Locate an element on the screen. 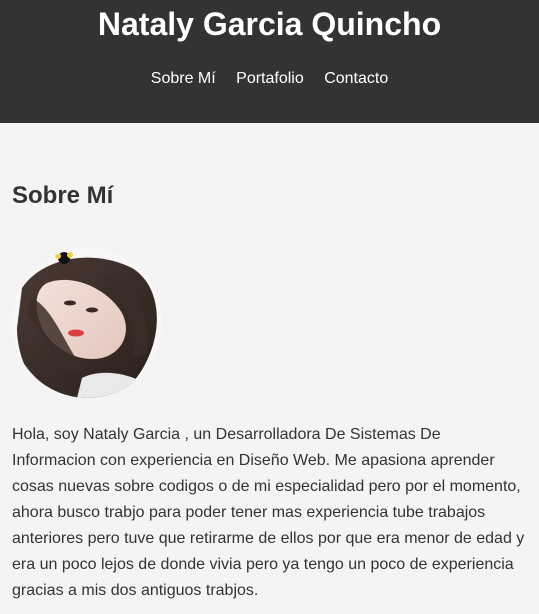 Image resolution: width=539 pixels, height=614 pixels. nav-link-portafolio: Portafolio is located at coordinates (270, 78).